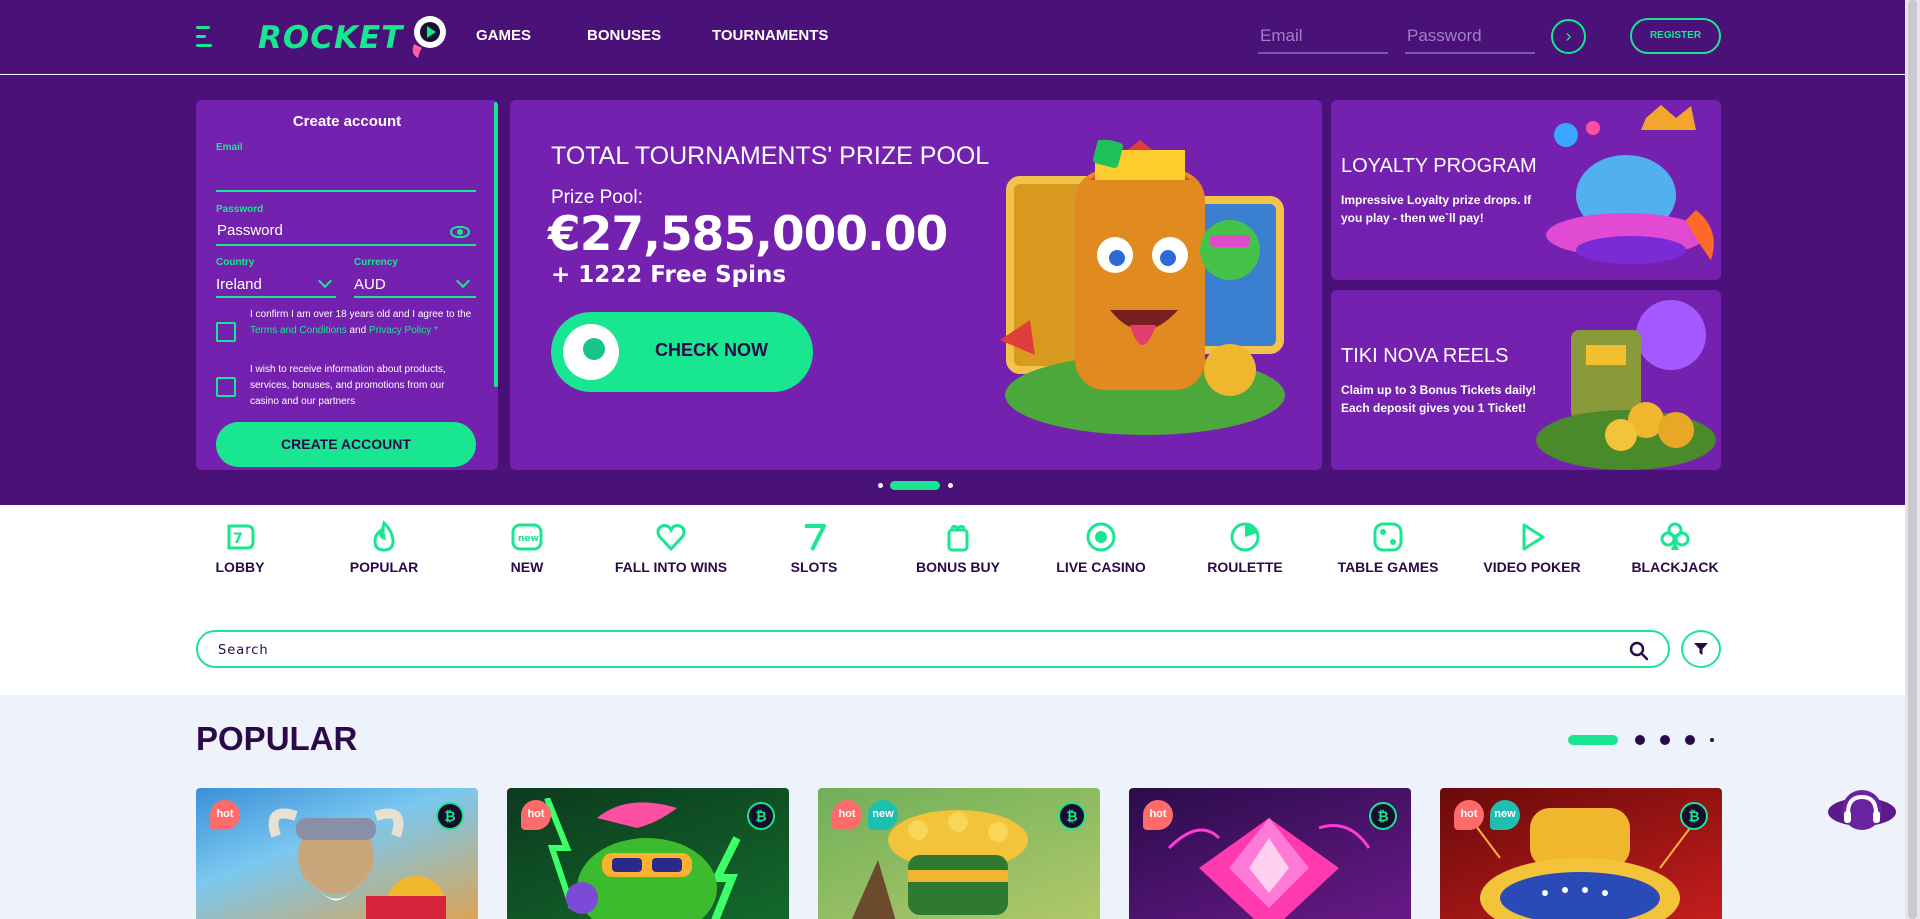 Image resolution: width=1920 pixels, height=919 pixels. Describe the element at coordinates (1568, 36) in the screenshot. I see `login-submit-button: ›` at that location.